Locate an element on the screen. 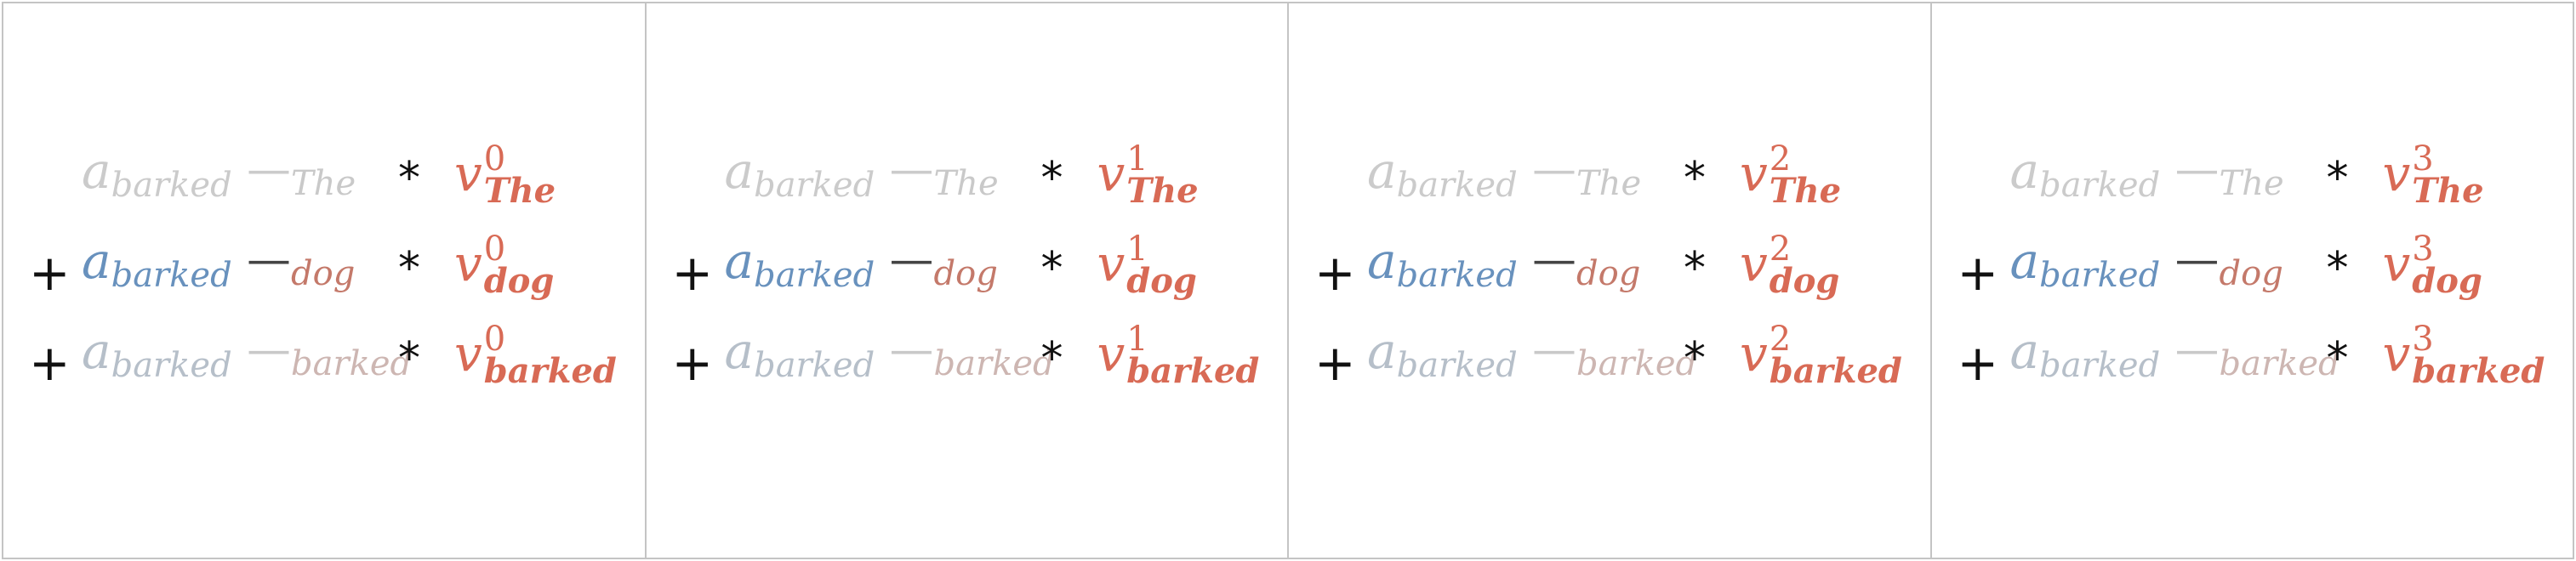 This screenshot has height=561, width=2576. value-vector: v 3 barked is located at coordinates (2464, 356).